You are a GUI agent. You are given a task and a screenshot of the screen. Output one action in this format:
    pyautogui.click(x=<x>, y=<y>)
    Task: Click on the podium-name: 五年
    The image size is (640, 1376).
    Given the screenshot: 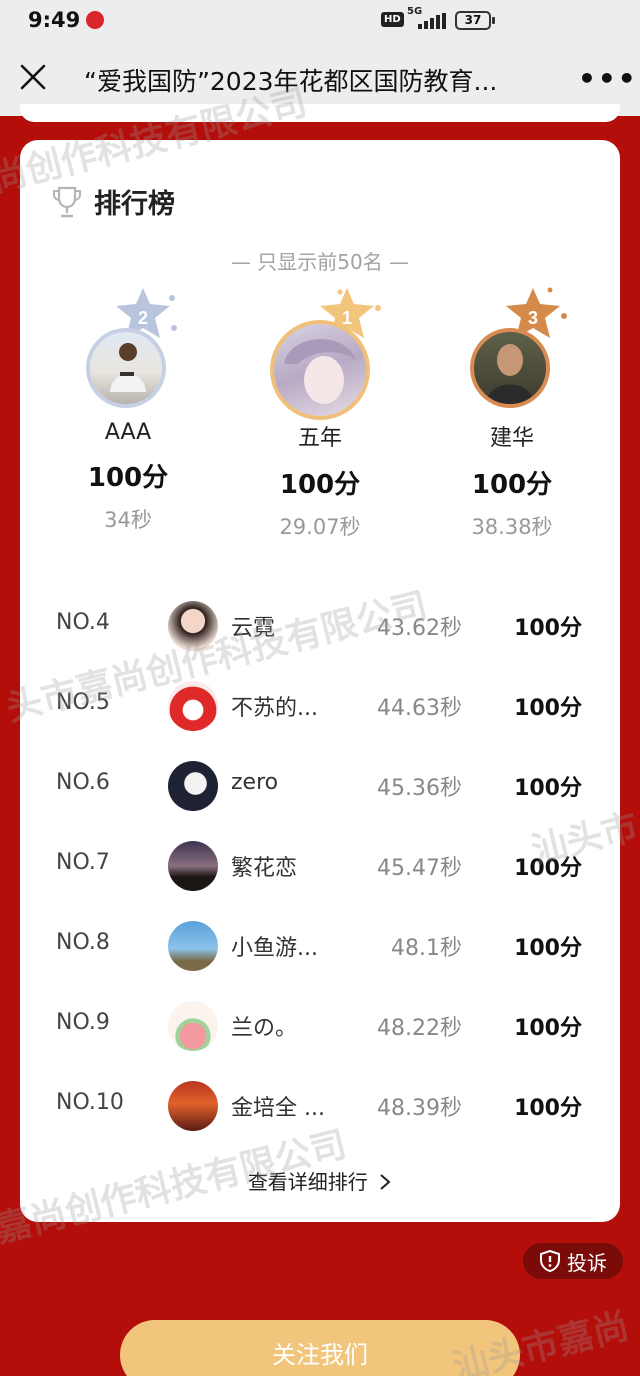 What is the action you would take?
    pyautogui.click(x=319, y=438)
    